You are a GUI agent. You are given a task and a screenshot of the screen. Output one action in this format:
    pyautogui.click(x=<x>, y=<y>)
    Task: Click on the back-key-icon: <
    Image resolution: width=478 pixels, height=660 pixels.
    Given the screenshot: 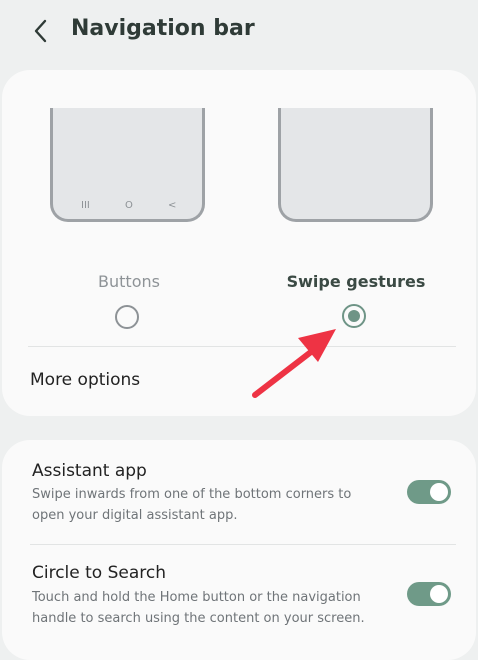 What is the action you would take?
    pyautogui.click(x=172, y=205)
    